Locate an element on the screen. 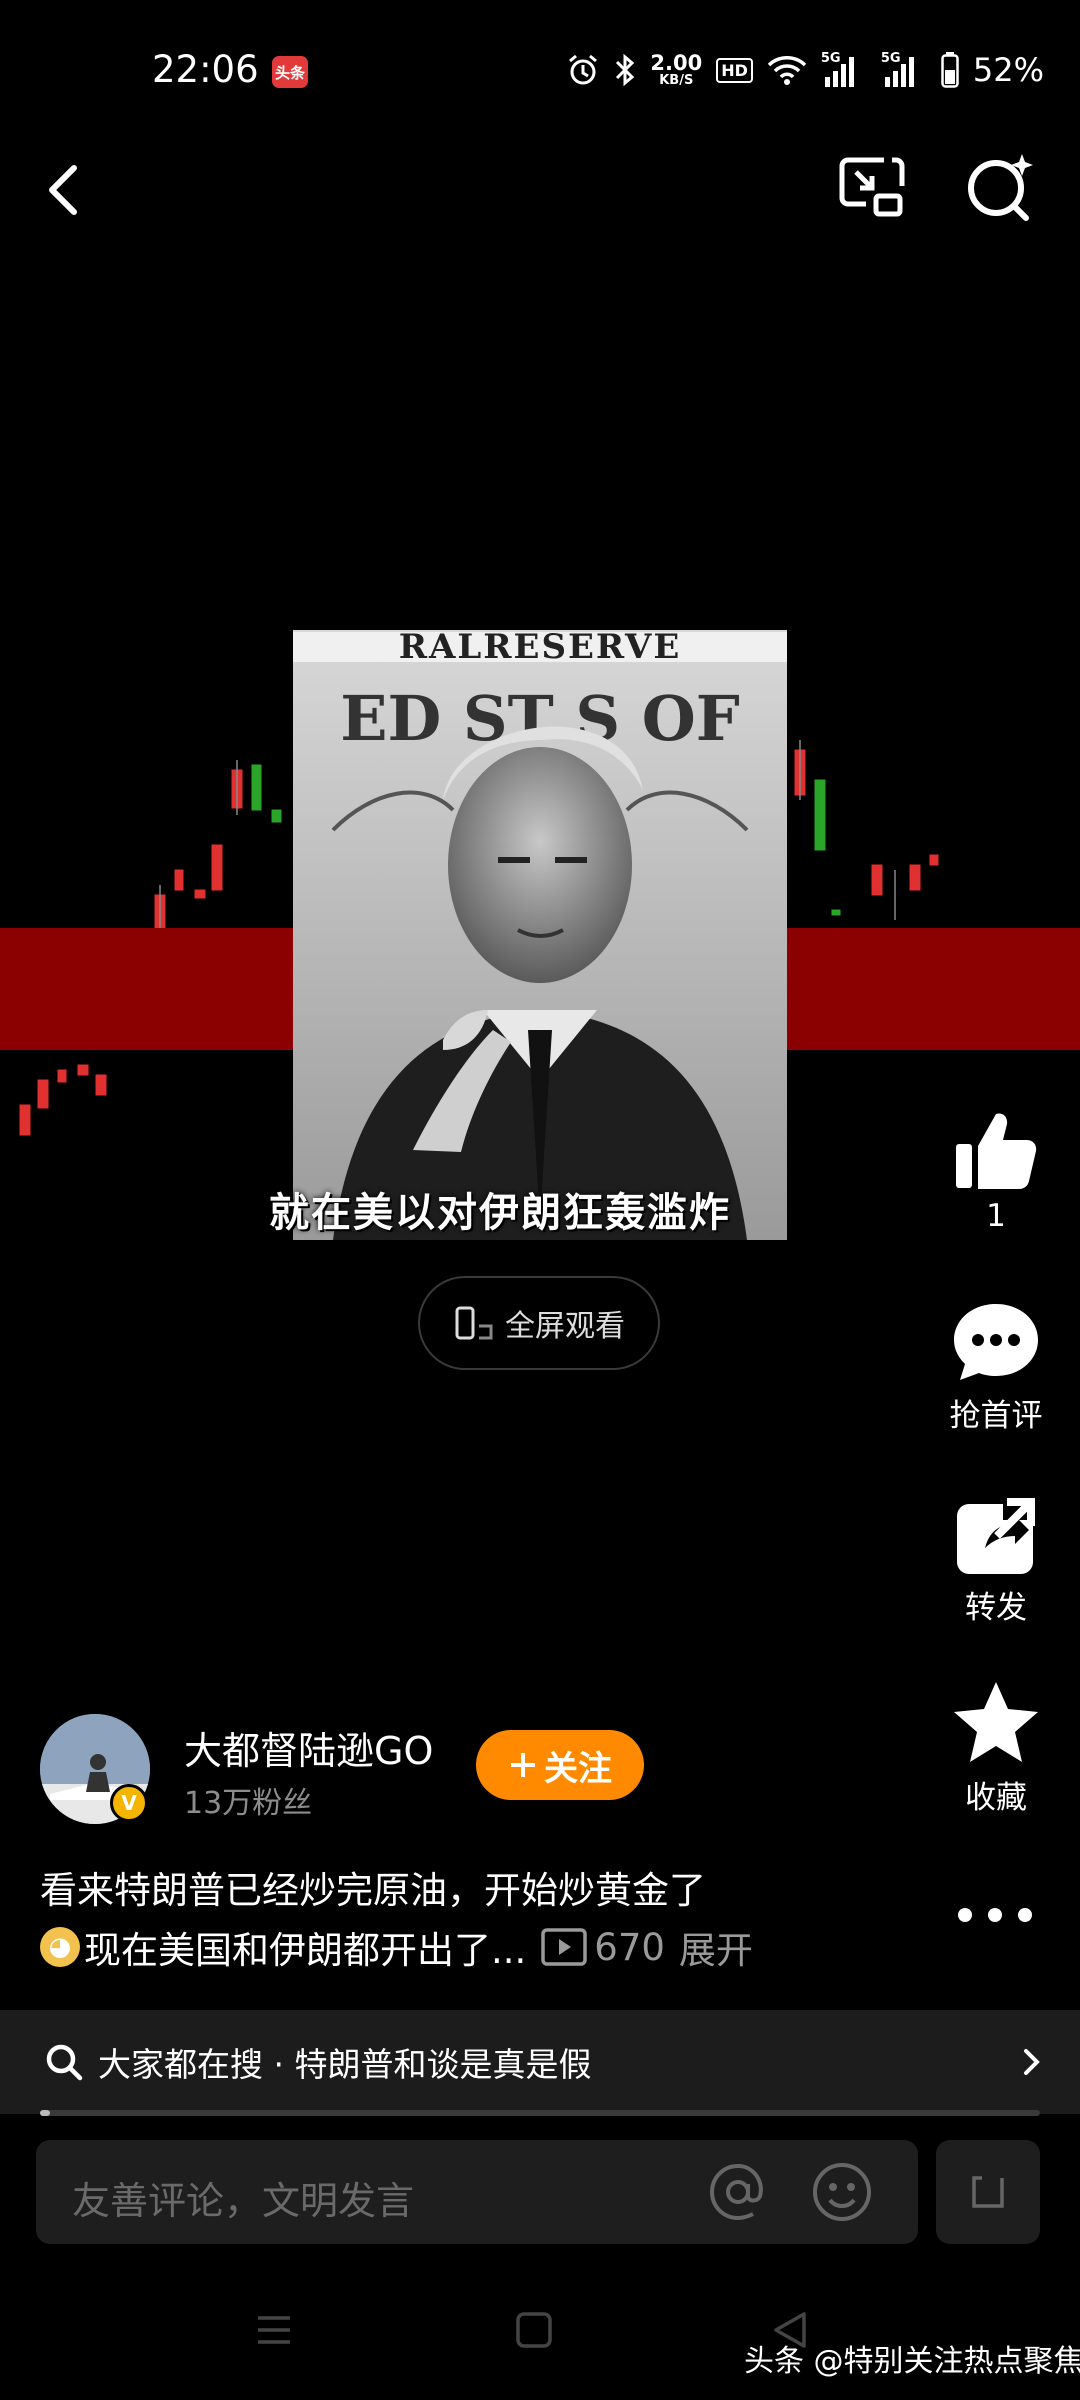  poster-top-text: RALRESERVE is located at coordinates (540, 648).